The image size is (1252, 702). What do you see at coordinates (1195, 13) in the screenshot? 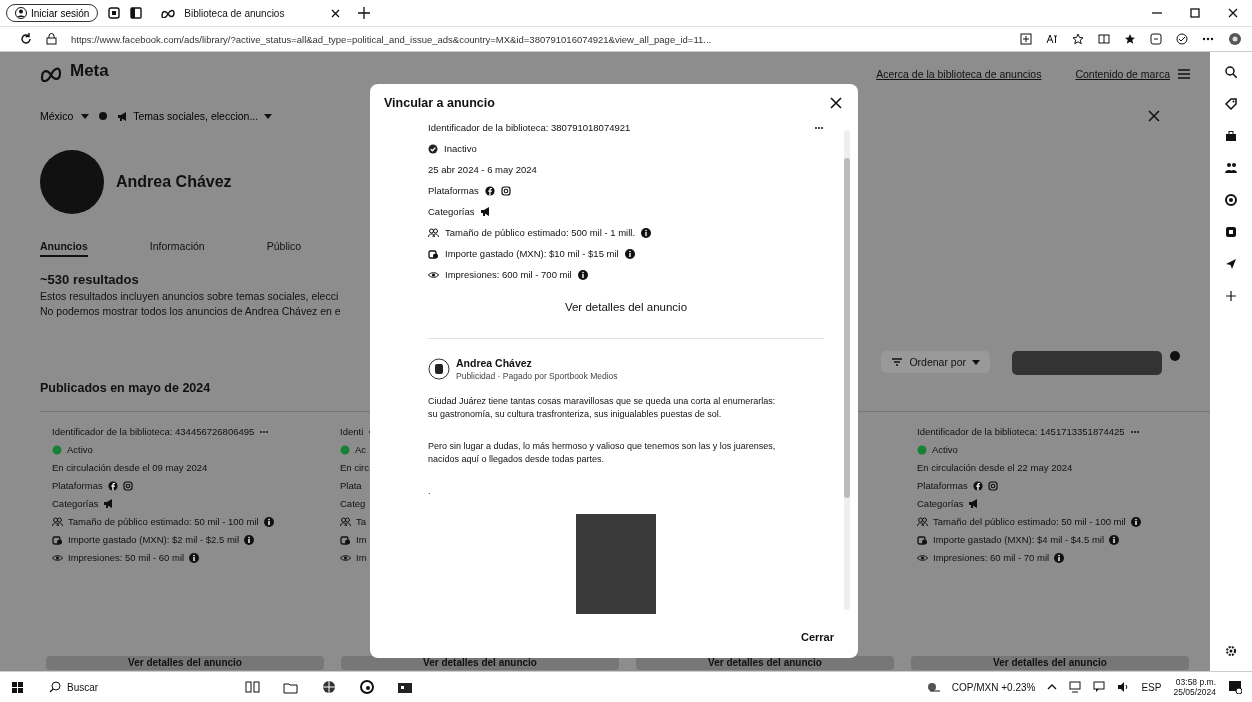
I see `maximize-icon` at bounding box center [1195, 13].